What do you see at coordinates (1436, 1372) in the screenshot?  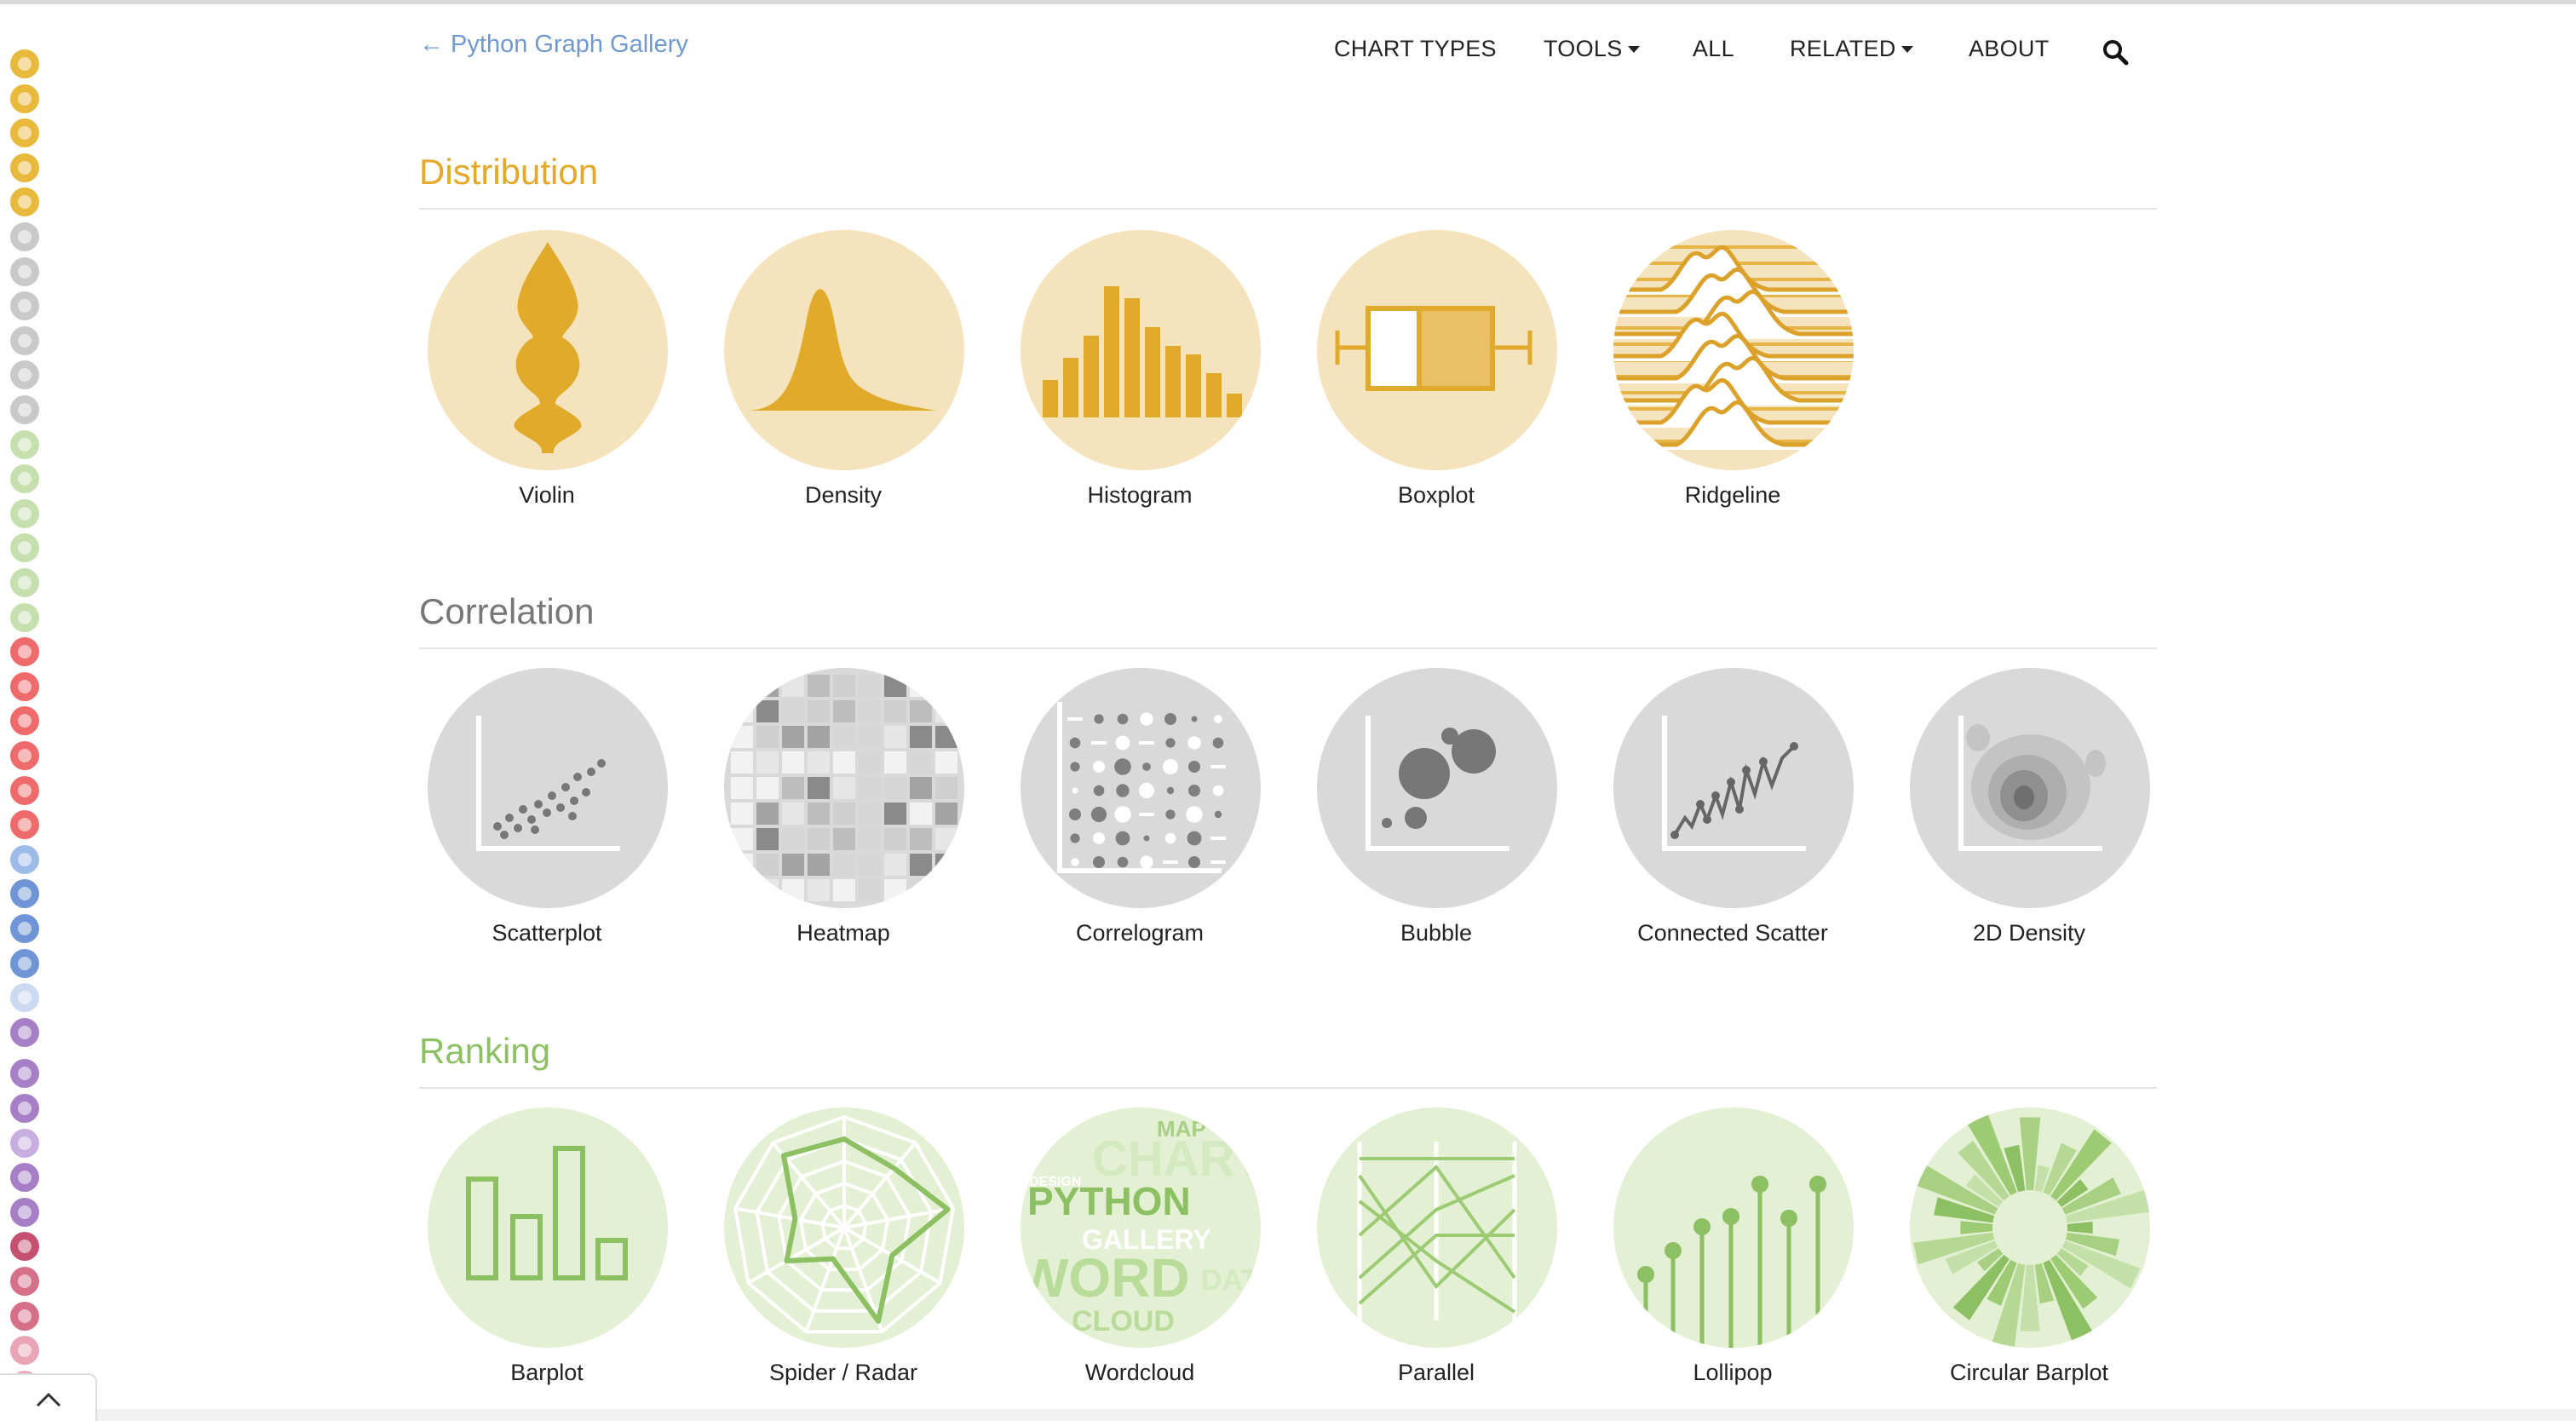 I see `chart-label: Parallel` at bounding box center [1436, 1372].